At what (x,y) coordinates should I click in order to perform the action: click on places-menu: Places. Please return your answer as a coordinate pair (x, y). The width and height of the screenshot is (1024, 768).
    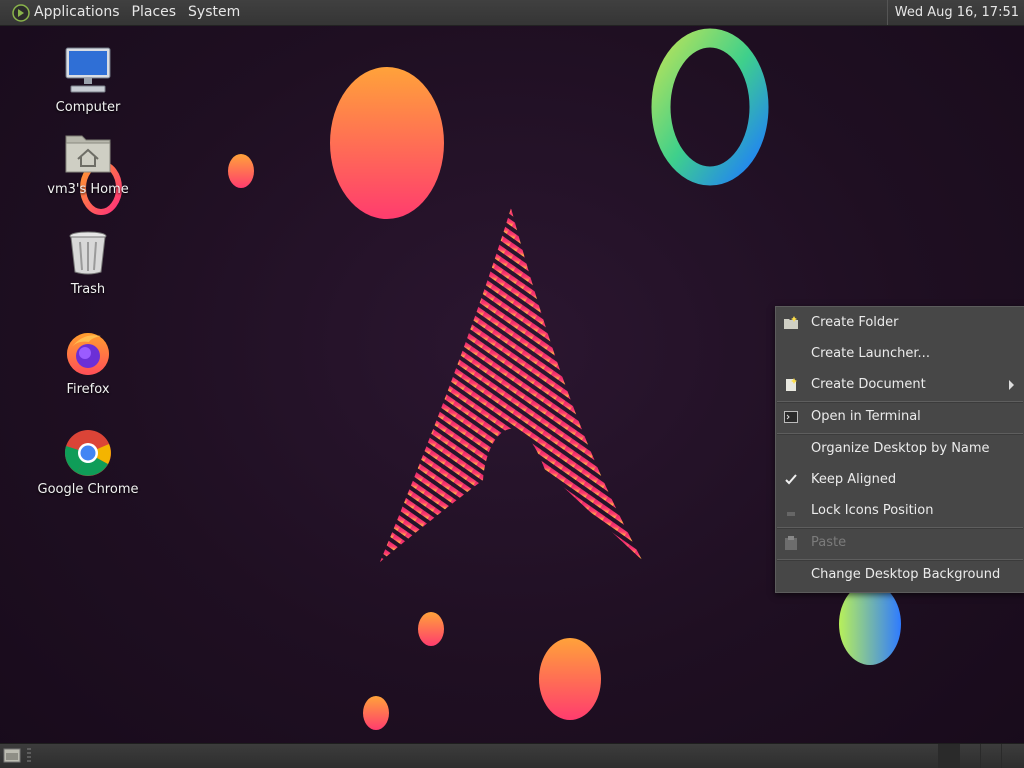
    Looking at the image, I should click on (154, 12).